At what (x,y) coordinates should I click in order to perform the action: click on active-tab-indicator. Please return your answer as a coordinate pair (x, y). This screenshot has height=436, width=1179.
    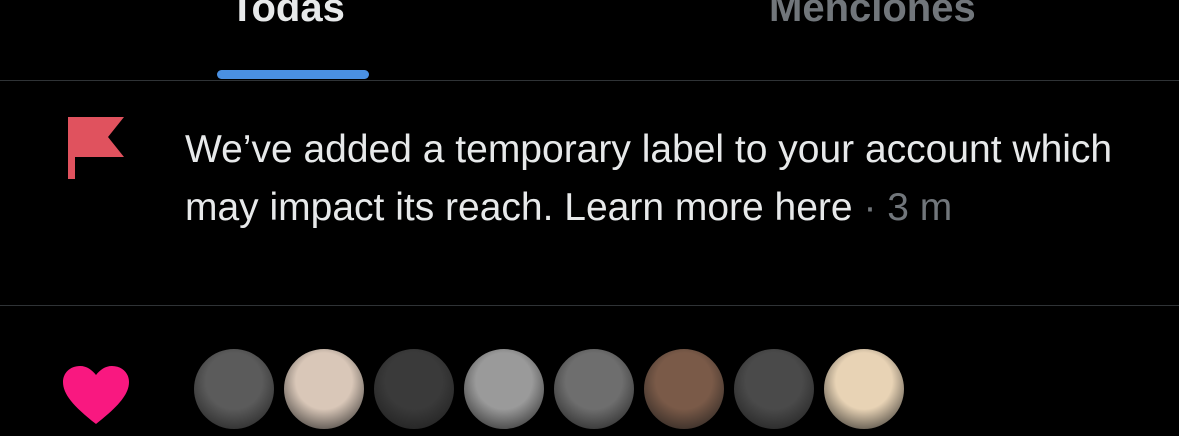
    Looking at the image, I should click on (293, 74).